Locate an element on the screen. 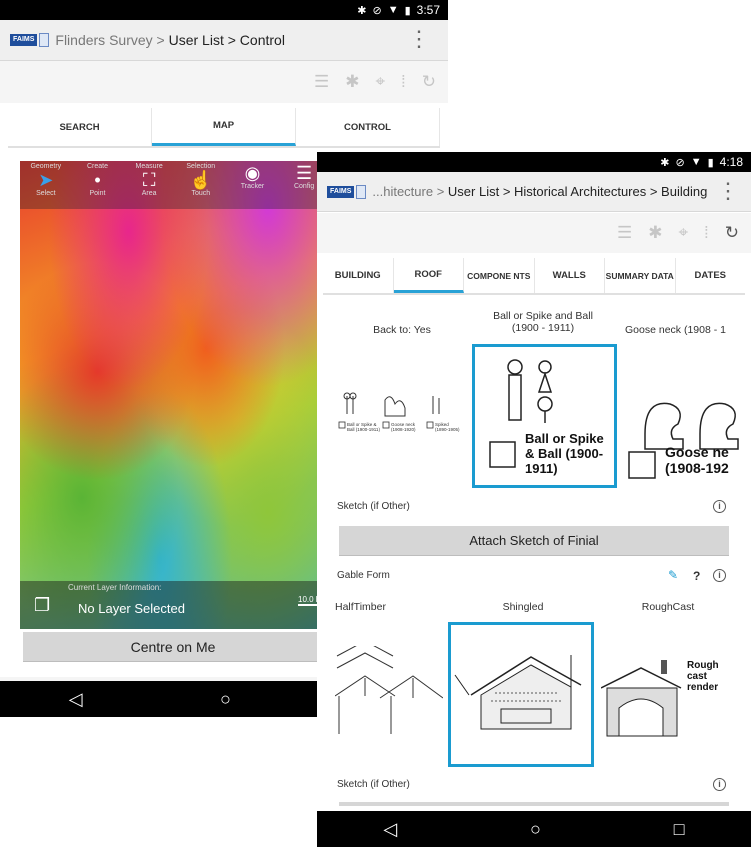 The height and width of the screenshot is (847, 751). breadcrumb-prefix: ...hitecture > is located at coordinates (408, 191).